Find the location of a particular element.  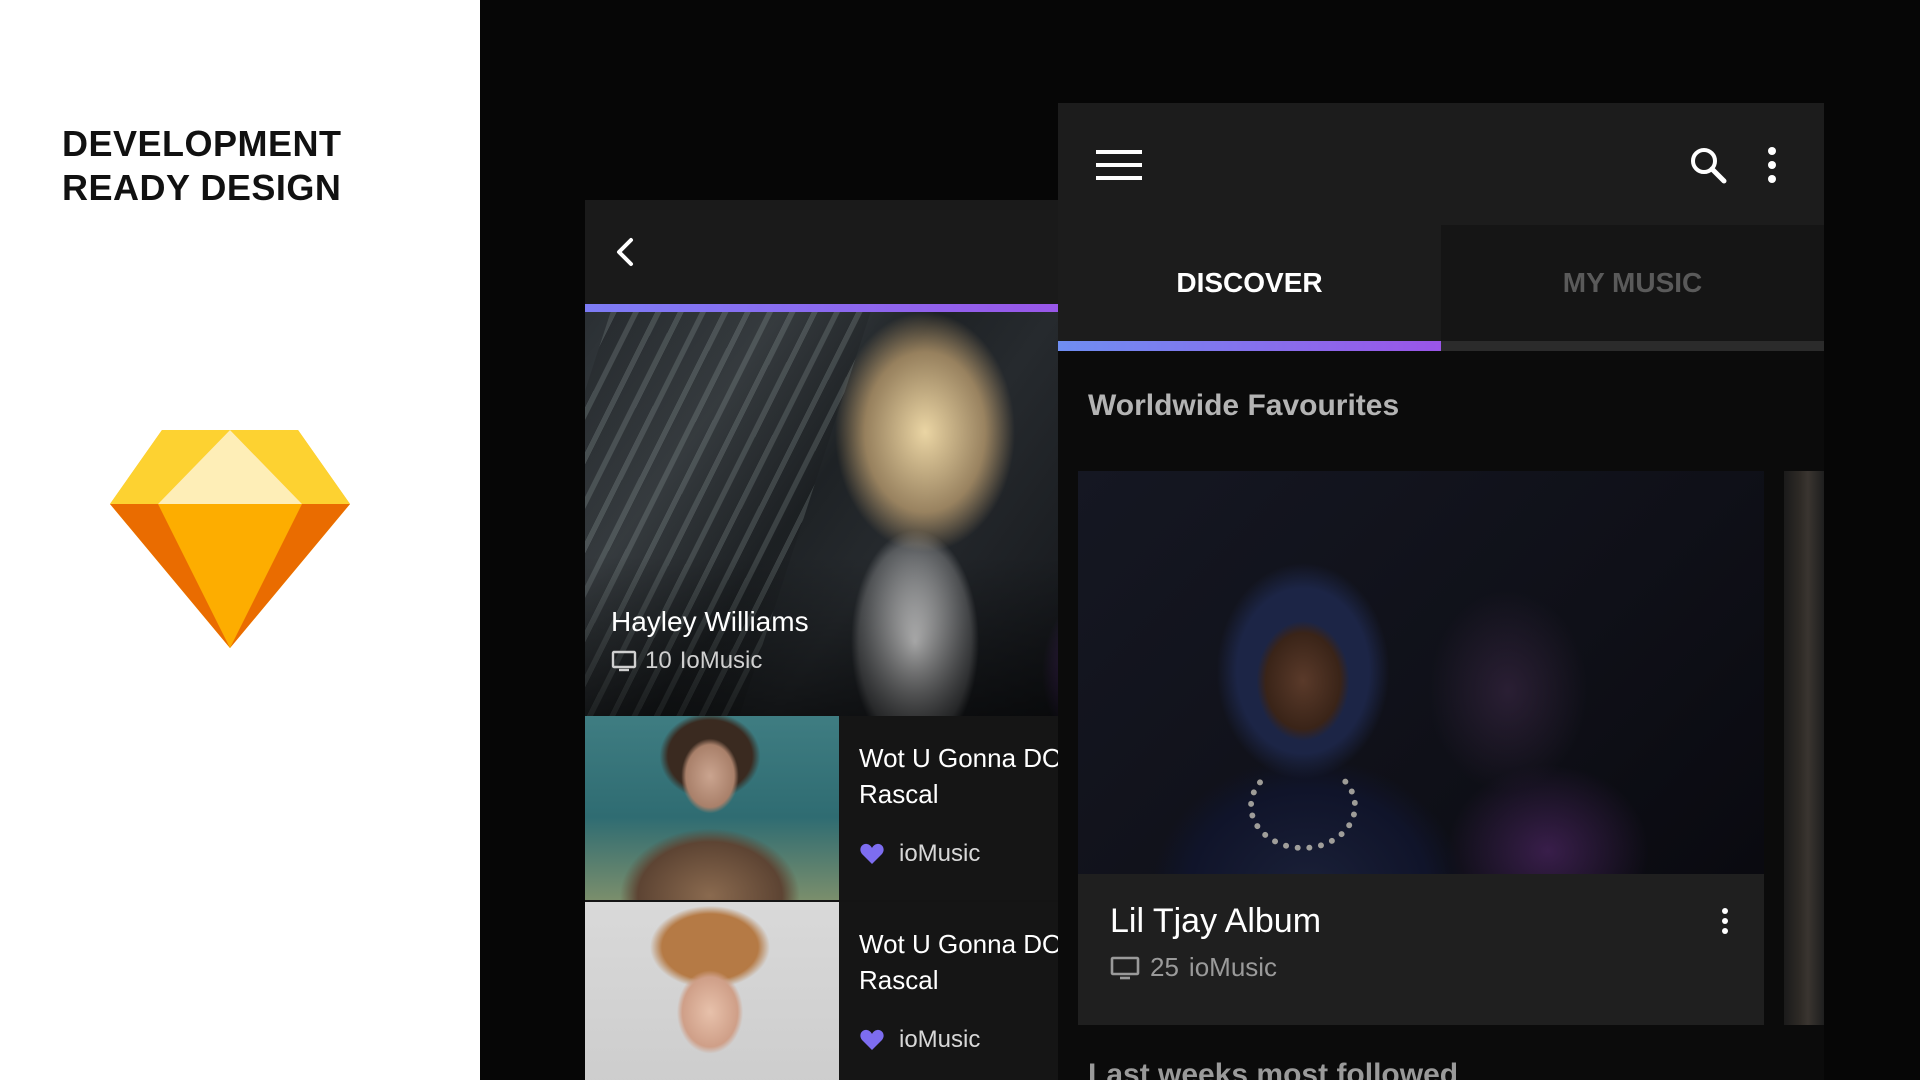

promo-title: DEVELOPMENT READY DESIGN is located at coordinates (242, 166).